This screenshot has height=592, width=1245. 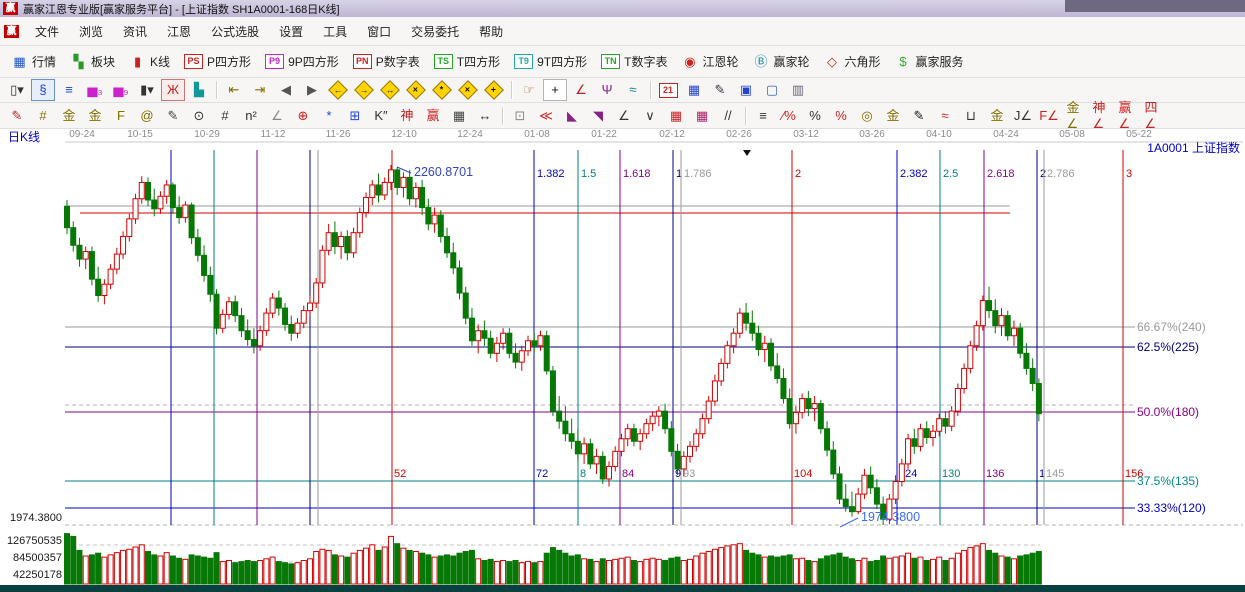 What do you see at coordinates (520, 116) in the screenshot?
I see `box-frame-button: ⊡` at bounding box center [520, 116].